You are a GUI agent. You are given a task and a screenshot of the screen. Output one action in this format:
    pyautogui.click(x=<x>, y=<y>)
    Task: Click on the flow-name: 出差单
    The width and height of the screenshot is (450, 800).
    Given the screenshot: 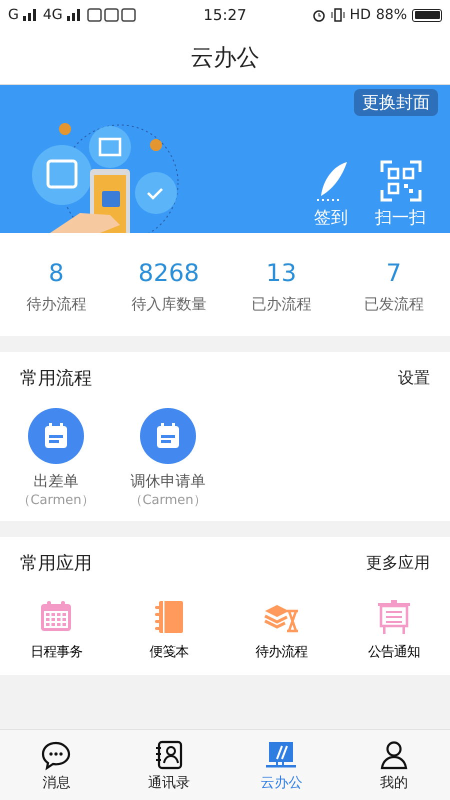 What is the action you would take?
    pyautogui.click(x=56, y=481)
    